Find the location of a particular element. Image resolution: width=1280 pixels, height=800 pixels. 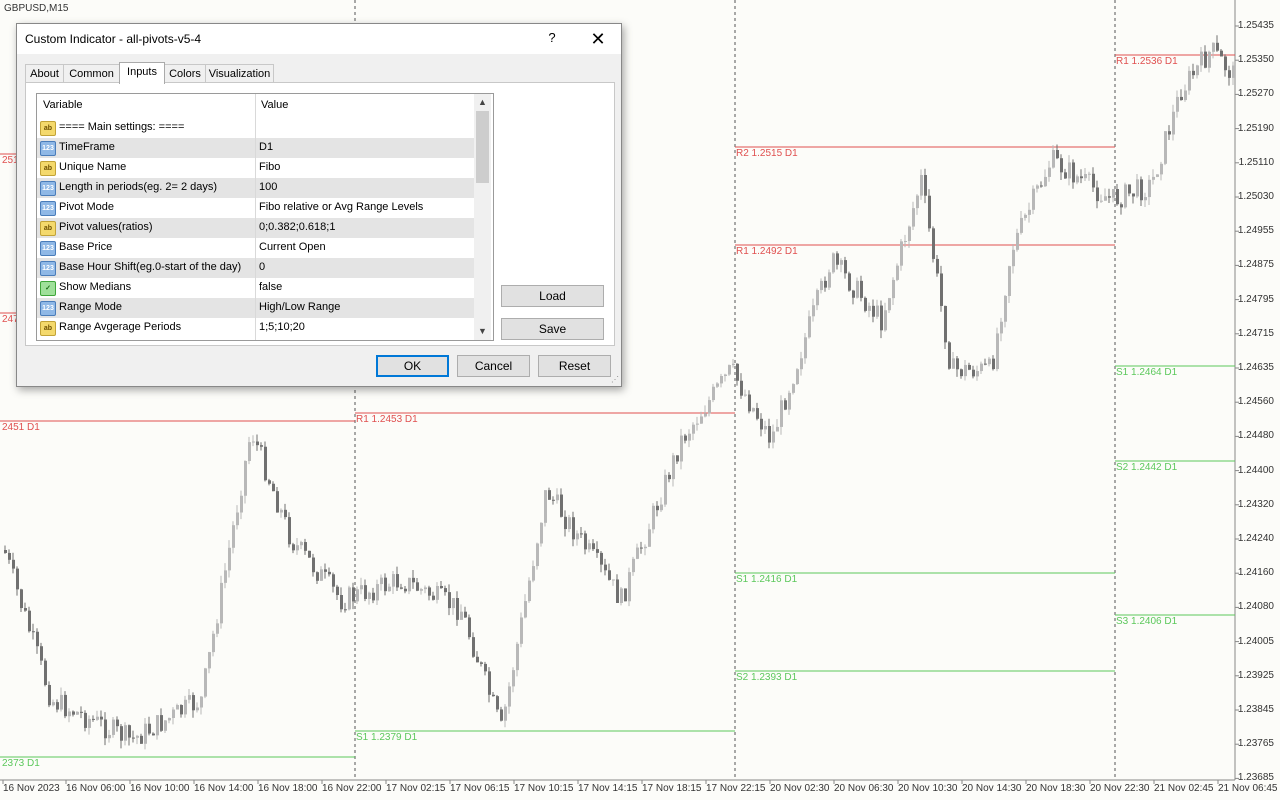

grid-scrollbar: ▲ ▼ is located at coordinates (482, 217).